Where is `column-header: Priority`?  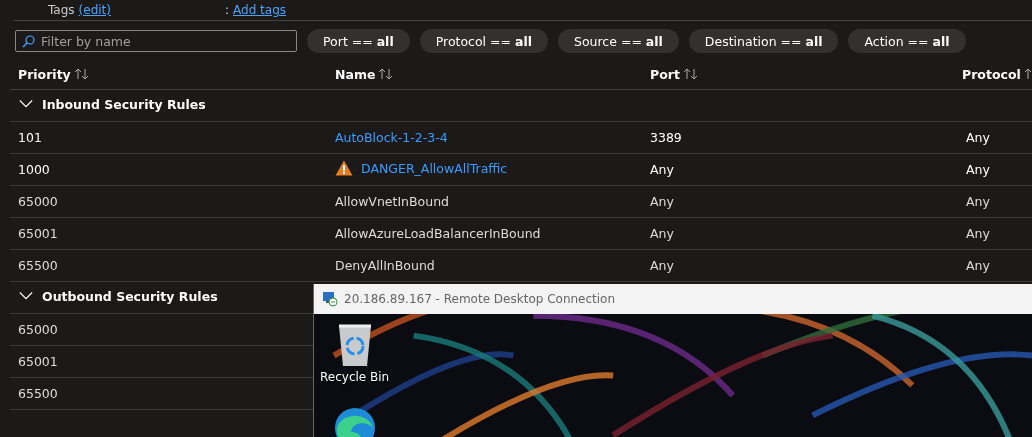 column-header: Priority is located at coordinates (44, 74).